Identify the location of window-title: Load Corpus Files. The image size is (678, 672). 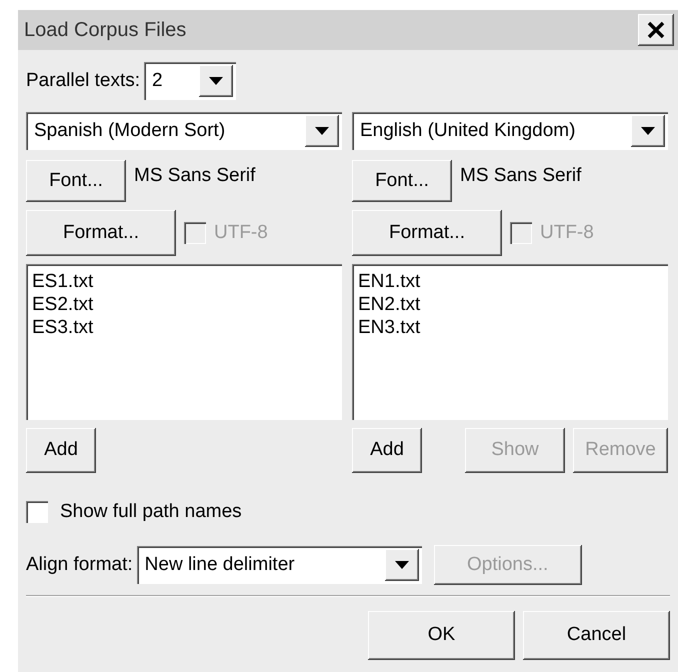
(106, 30).